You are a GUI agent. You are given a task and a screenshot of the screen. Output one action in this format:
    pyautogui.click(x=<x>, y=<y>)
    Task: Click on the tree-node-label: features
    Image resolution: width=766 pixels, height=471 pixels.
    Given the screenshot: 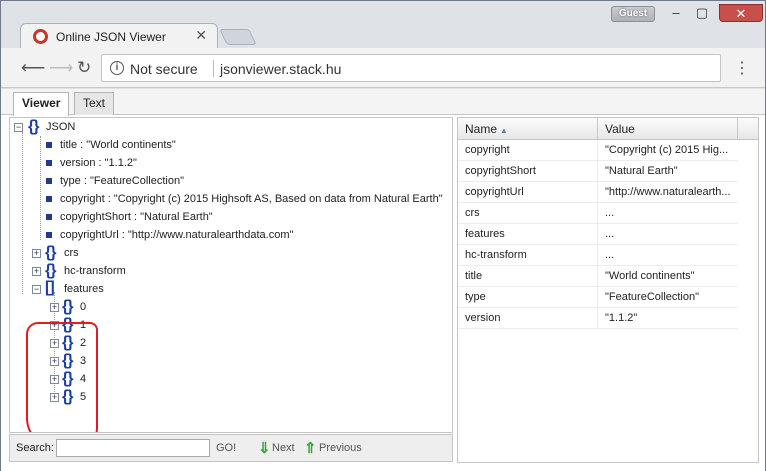 What is the action you would take?
    pyautogui.click(x=84, y=289)
    